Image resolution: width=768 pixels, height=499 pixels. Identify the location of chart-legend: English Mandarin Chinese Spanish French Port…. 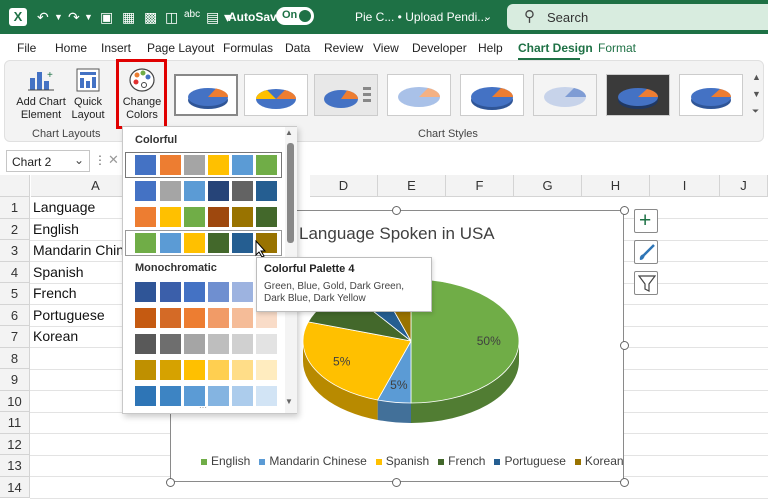
(412, 462).